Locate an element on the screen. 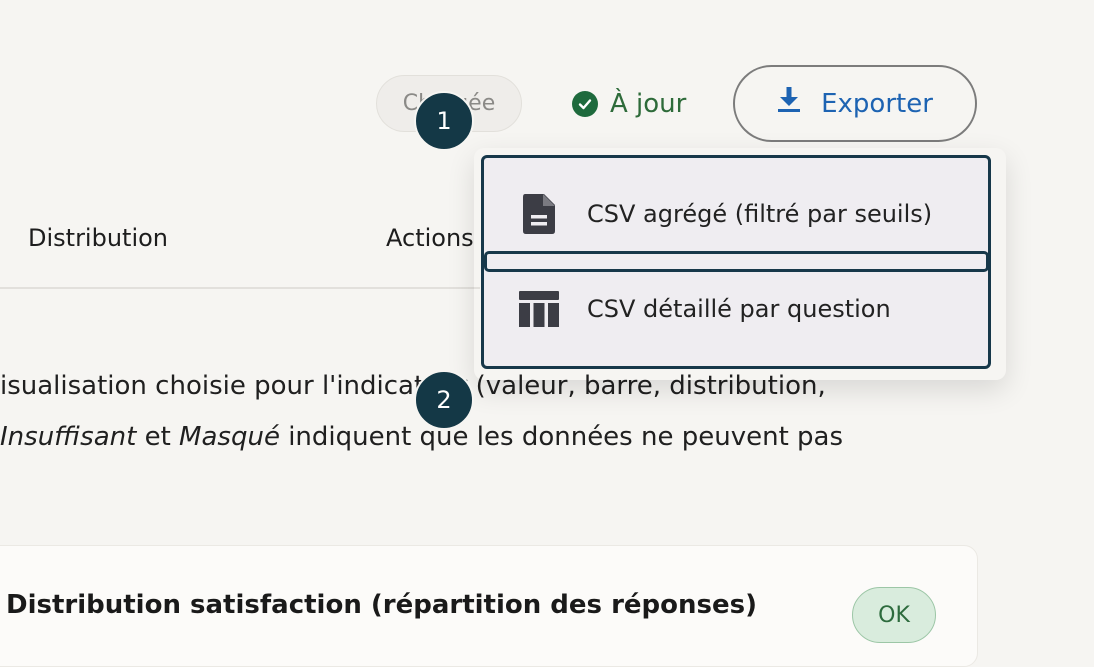 Image resolution: width=1094 pixels, height=667 pixels. status-badge-label: OK is located at coordinates (894, 615).